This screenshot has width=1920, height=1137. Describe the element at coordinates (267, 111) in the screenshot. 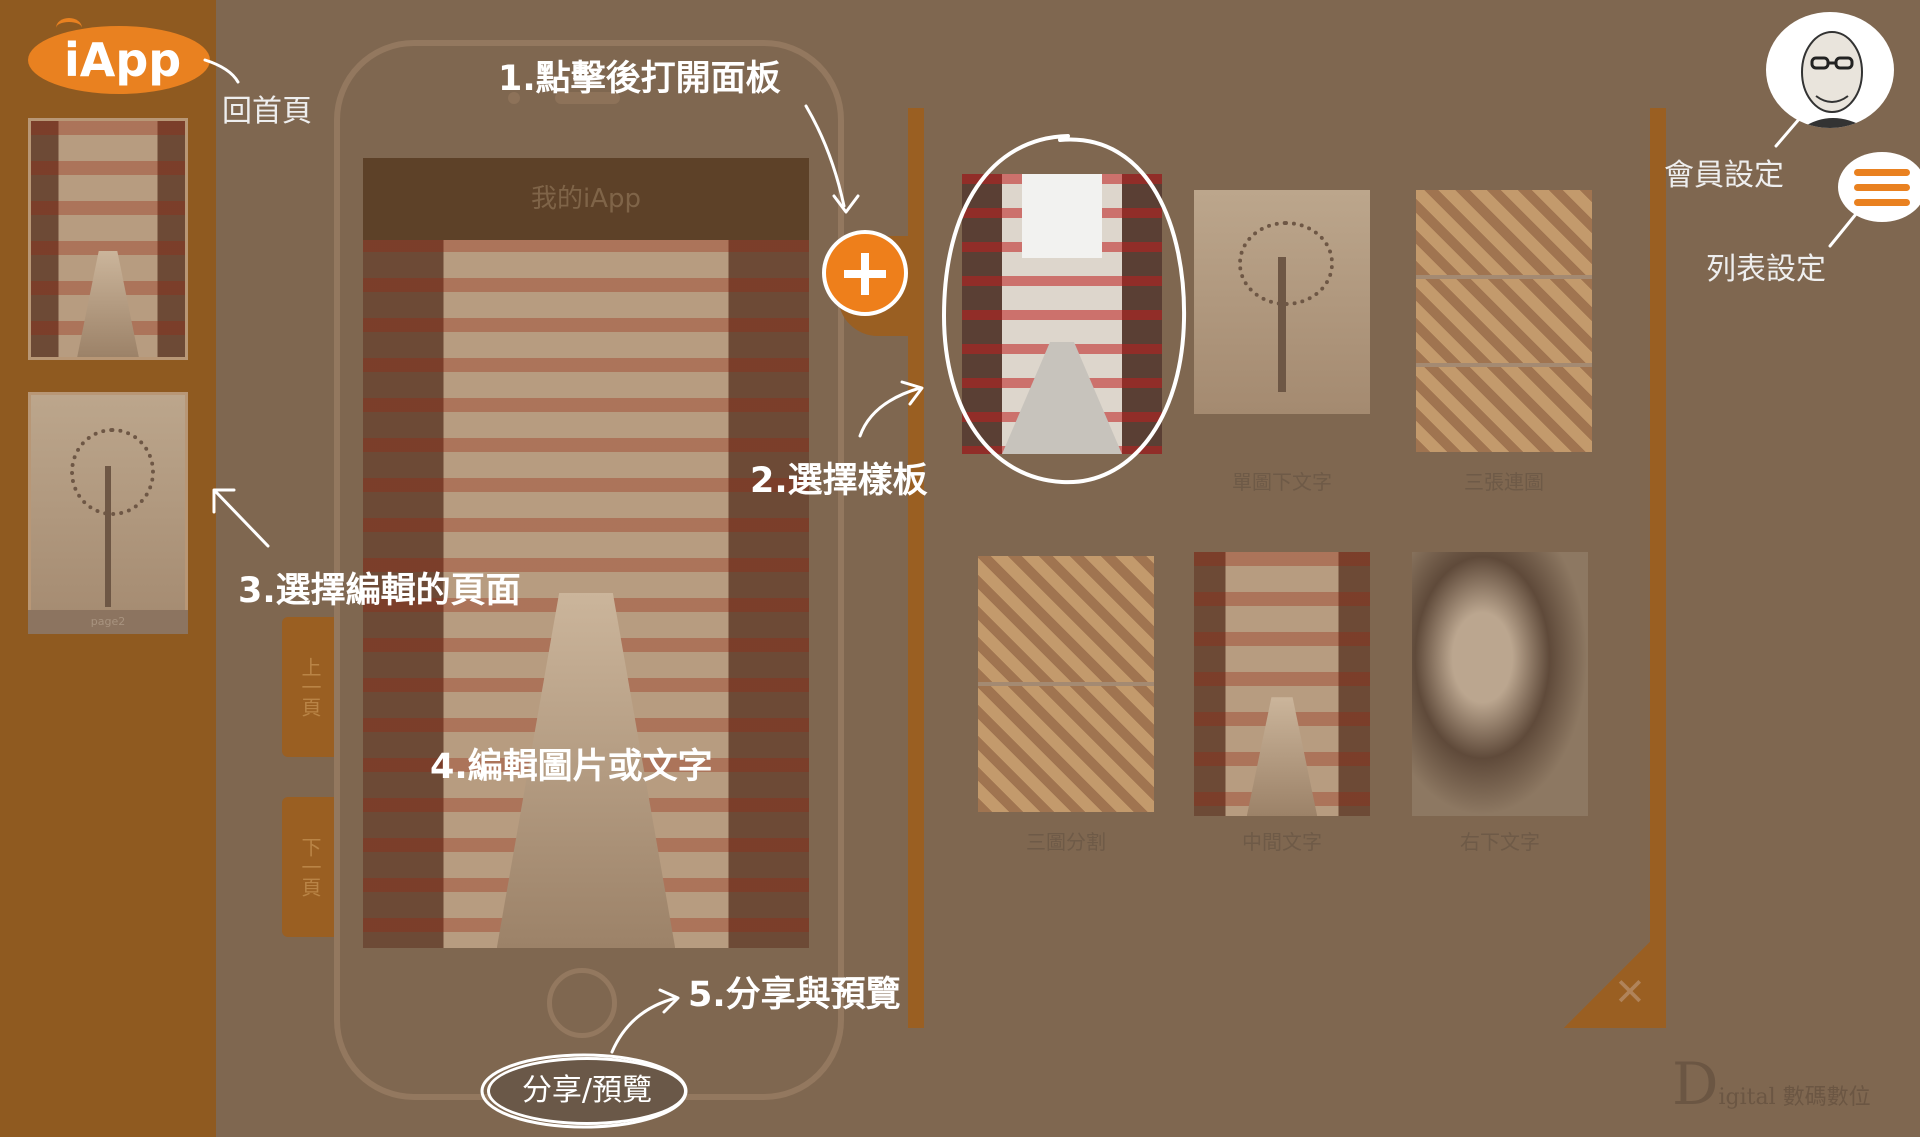

I see `hint-home: 回首頁` at that location.